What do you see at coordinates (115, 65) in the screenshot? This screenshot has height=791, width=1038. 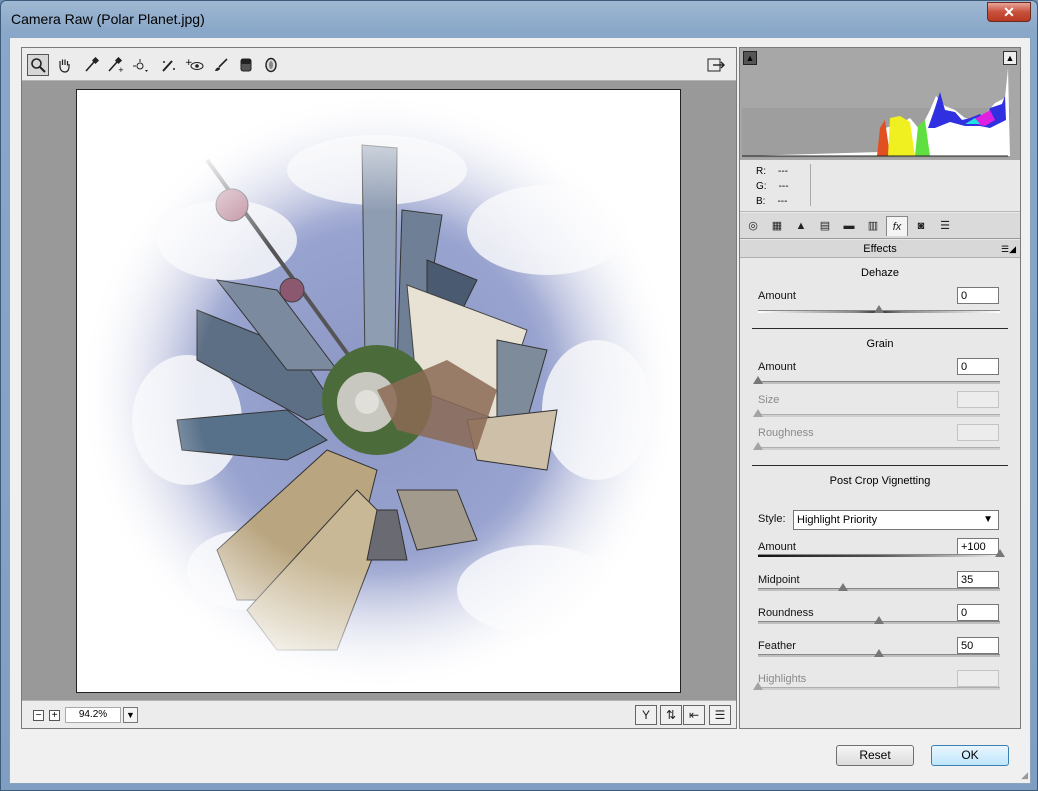 I see `color-sampler-tool-icon: +` at bounding box center [115, 65].